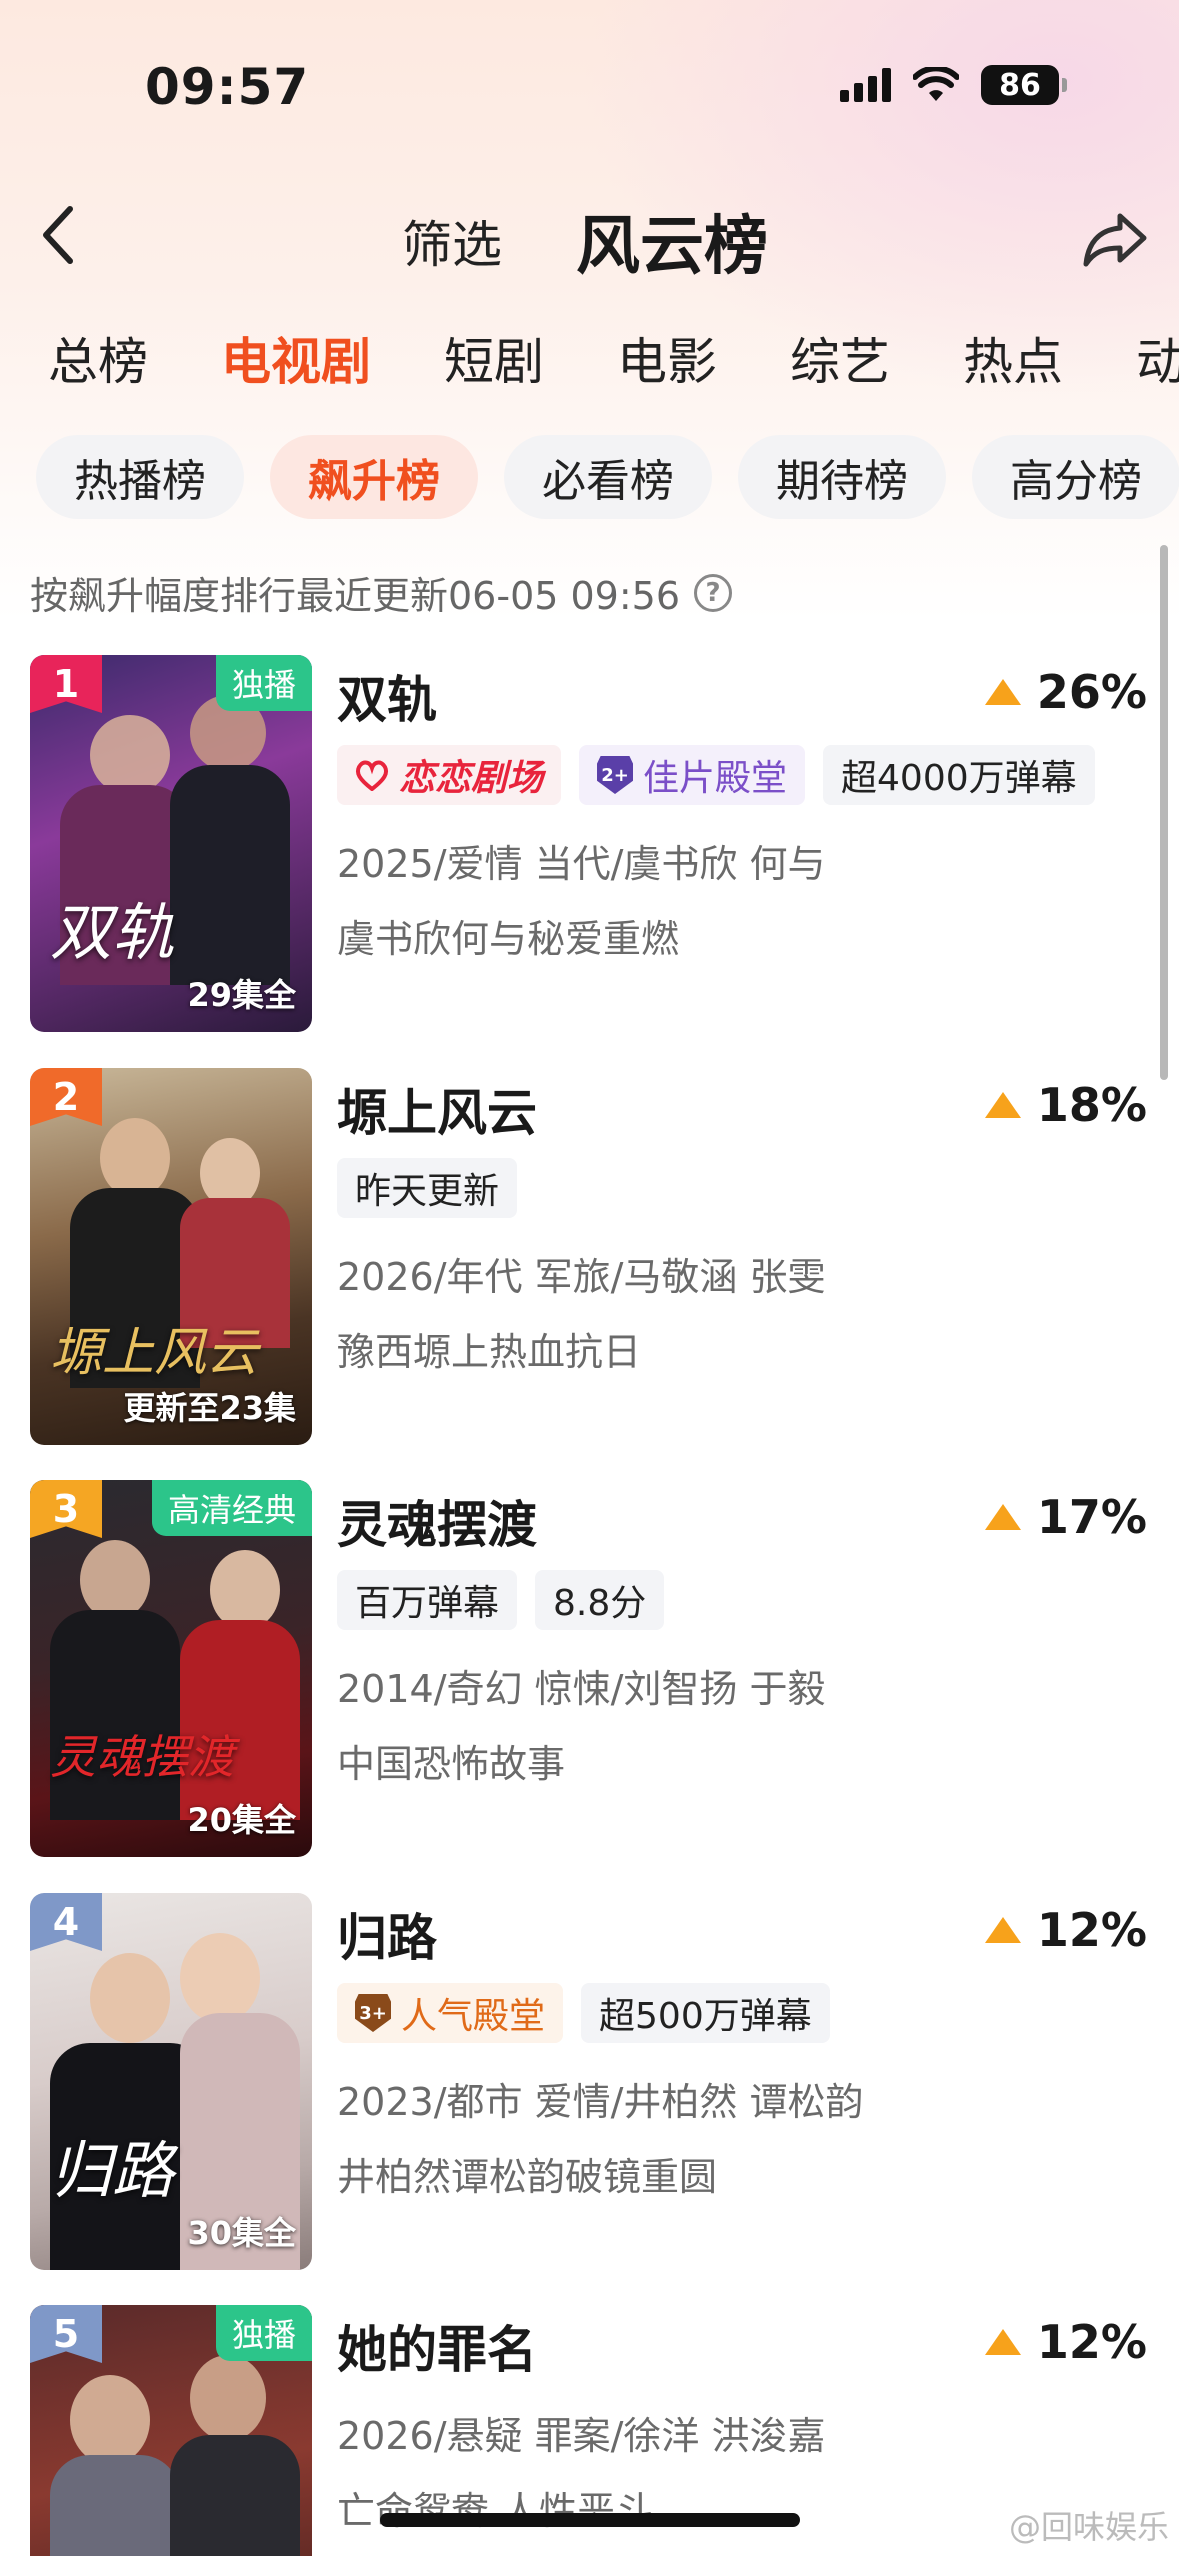  I want to click on badge-row: 恋恋剧场 2+ 佳片殿堂 超4000万弹幕, so click(716, 775).